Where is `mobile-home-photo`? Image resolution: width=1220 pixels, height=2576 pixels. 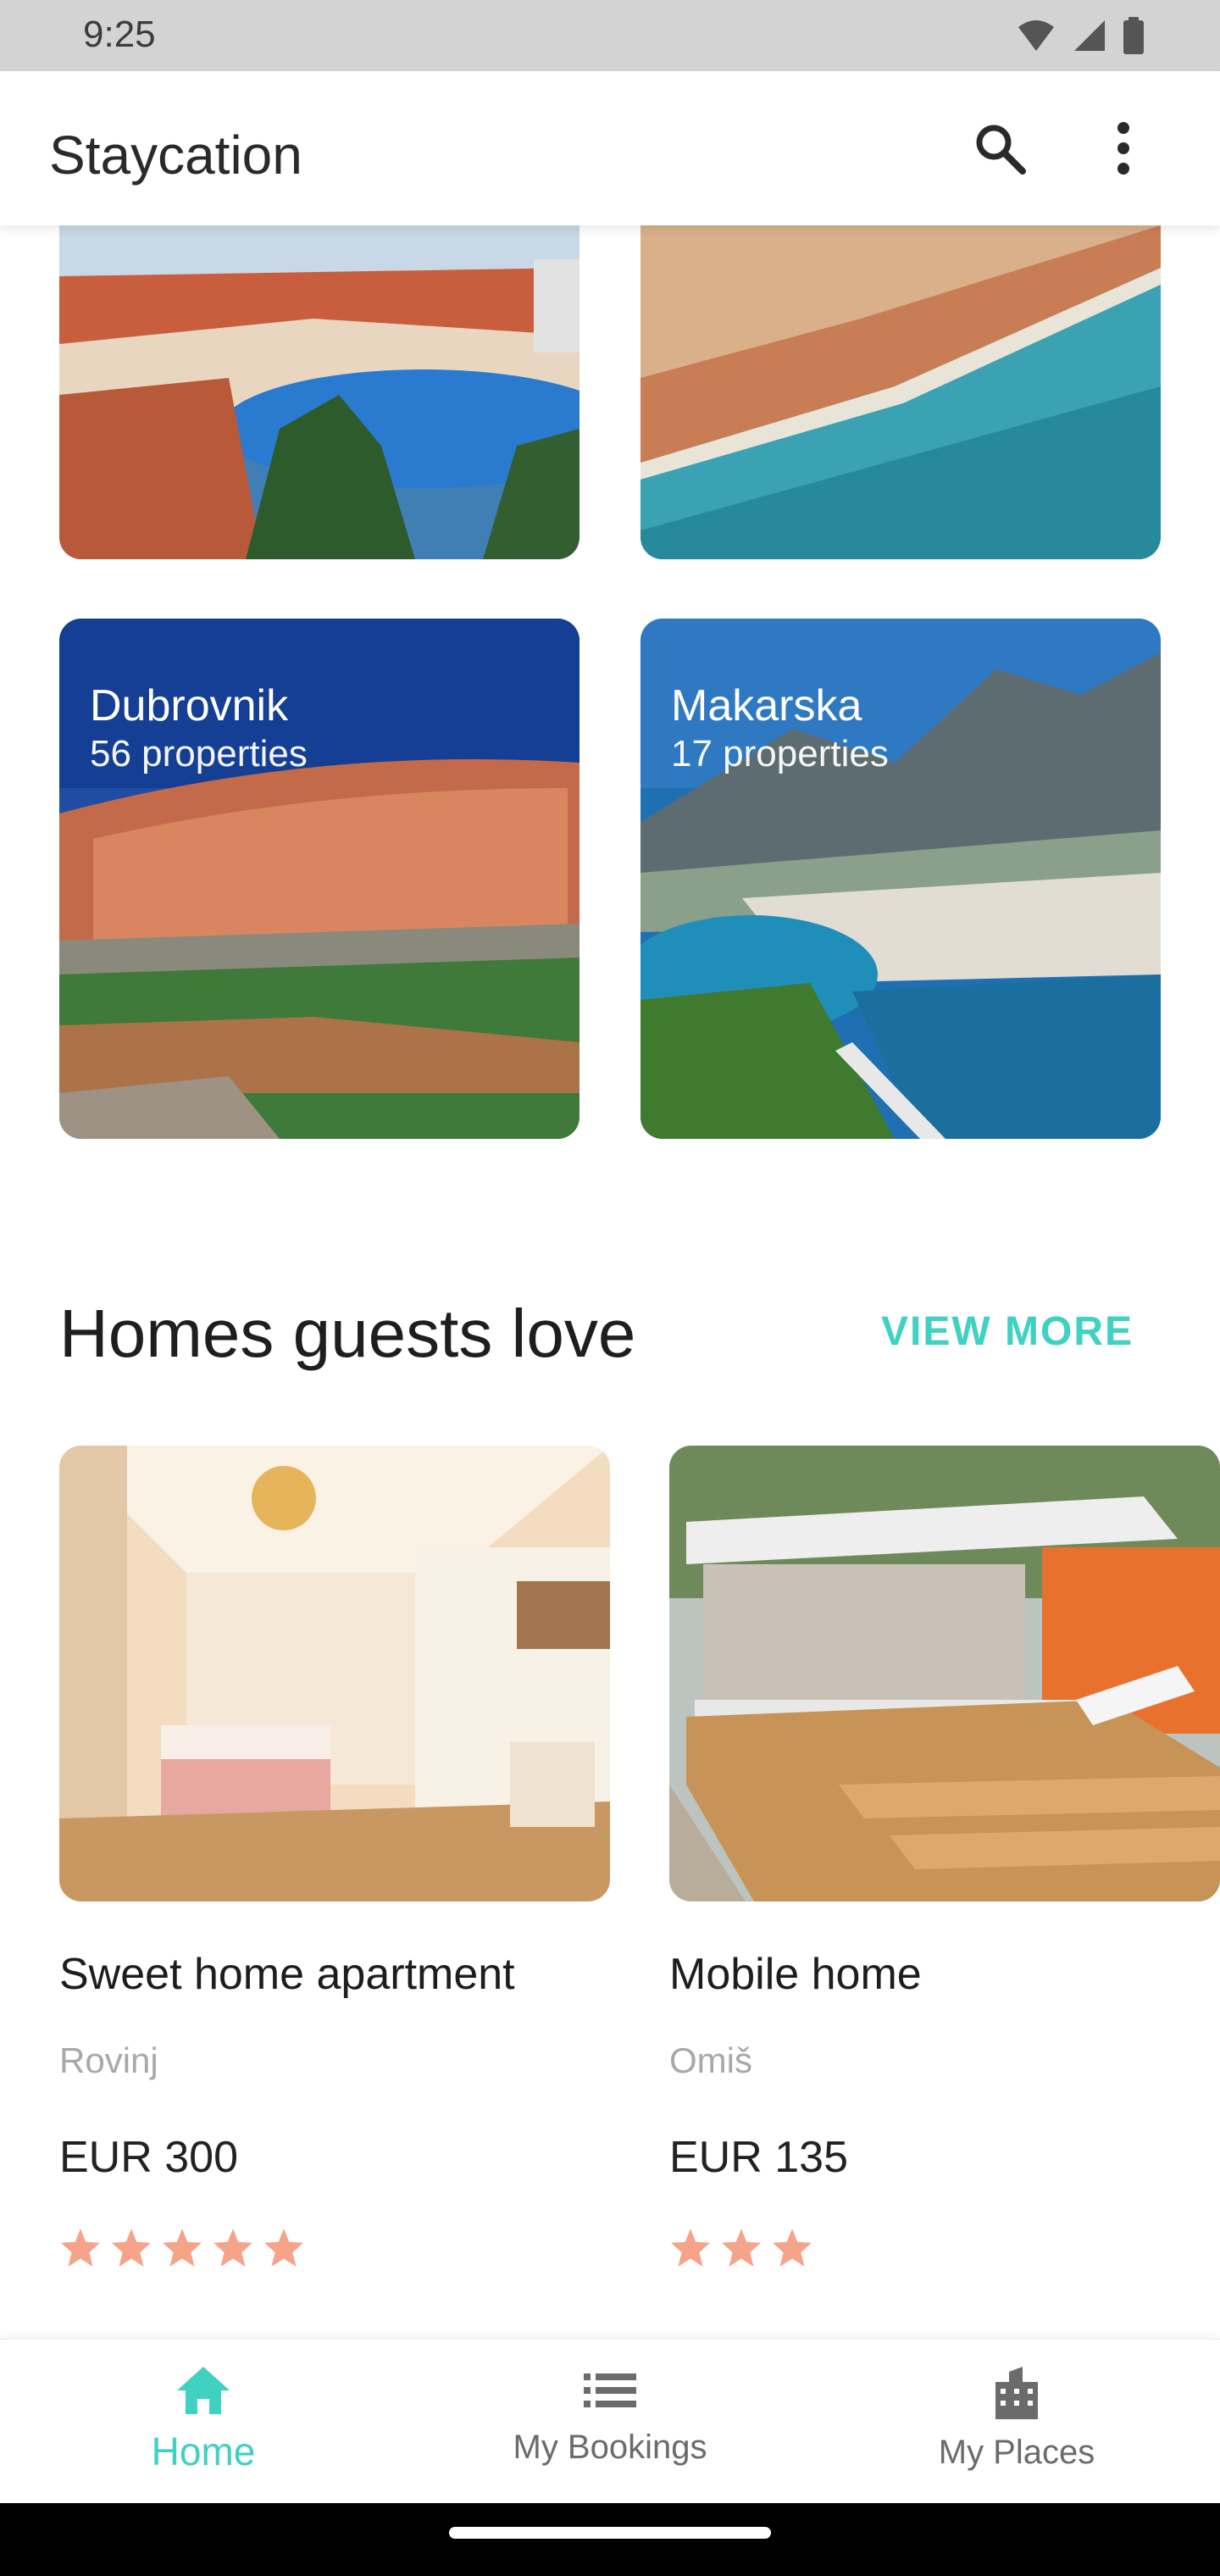 mobile-home-photo is located at coordinates (945, 1673).